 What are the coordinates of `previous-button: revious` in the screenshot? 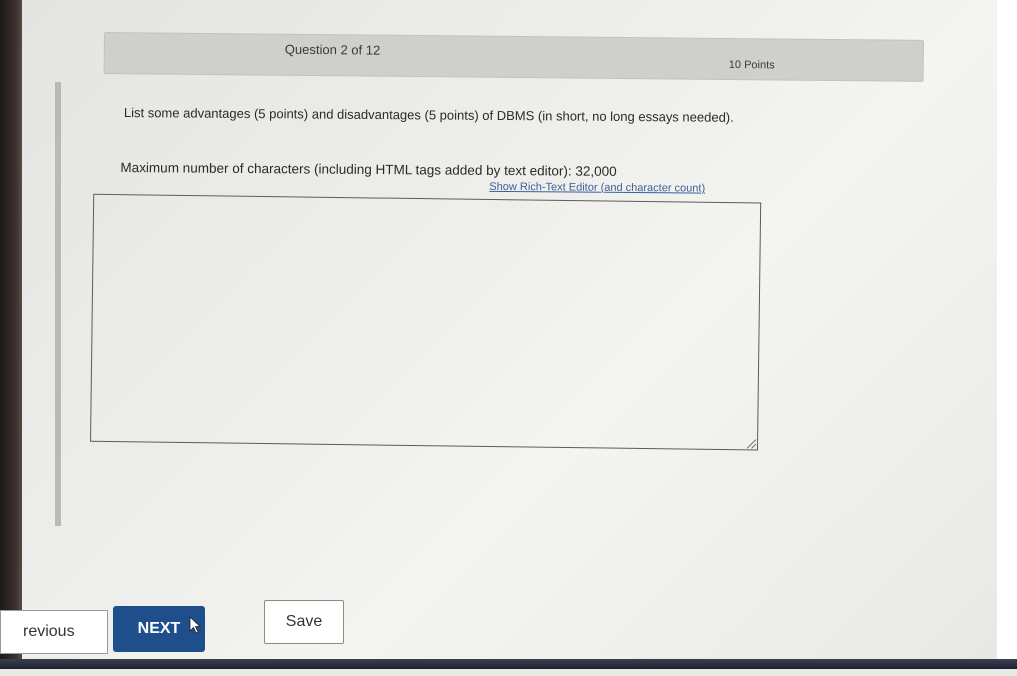 It's located at (54, 632).